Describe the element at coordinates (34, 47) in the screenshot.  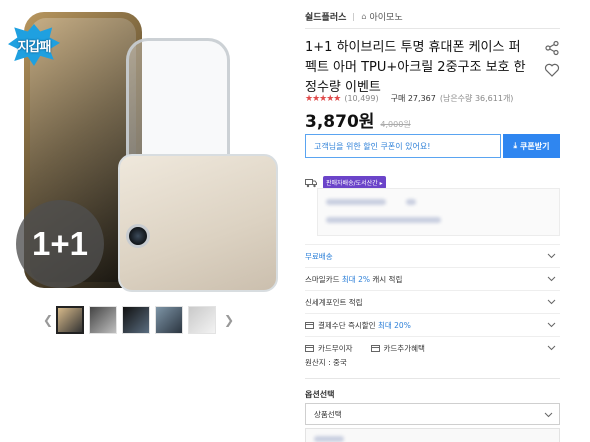
I see `sticker-text: 지갑패` at that location.